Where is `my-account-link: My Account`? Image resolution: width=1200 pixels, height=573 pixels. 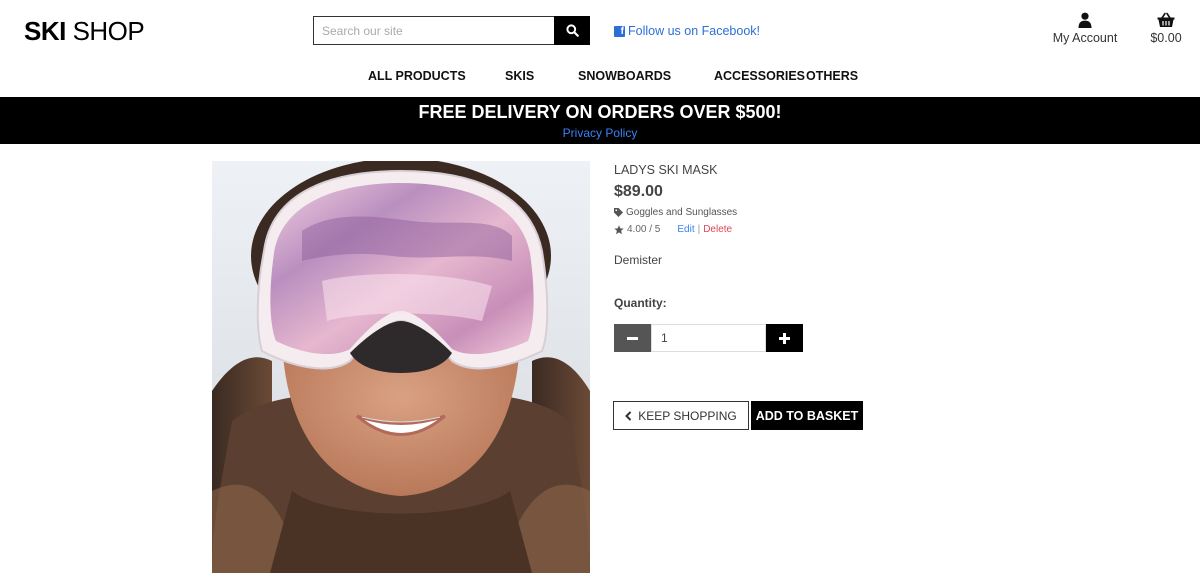
my-account-link: My Account is located at coordinates (1085, 28).